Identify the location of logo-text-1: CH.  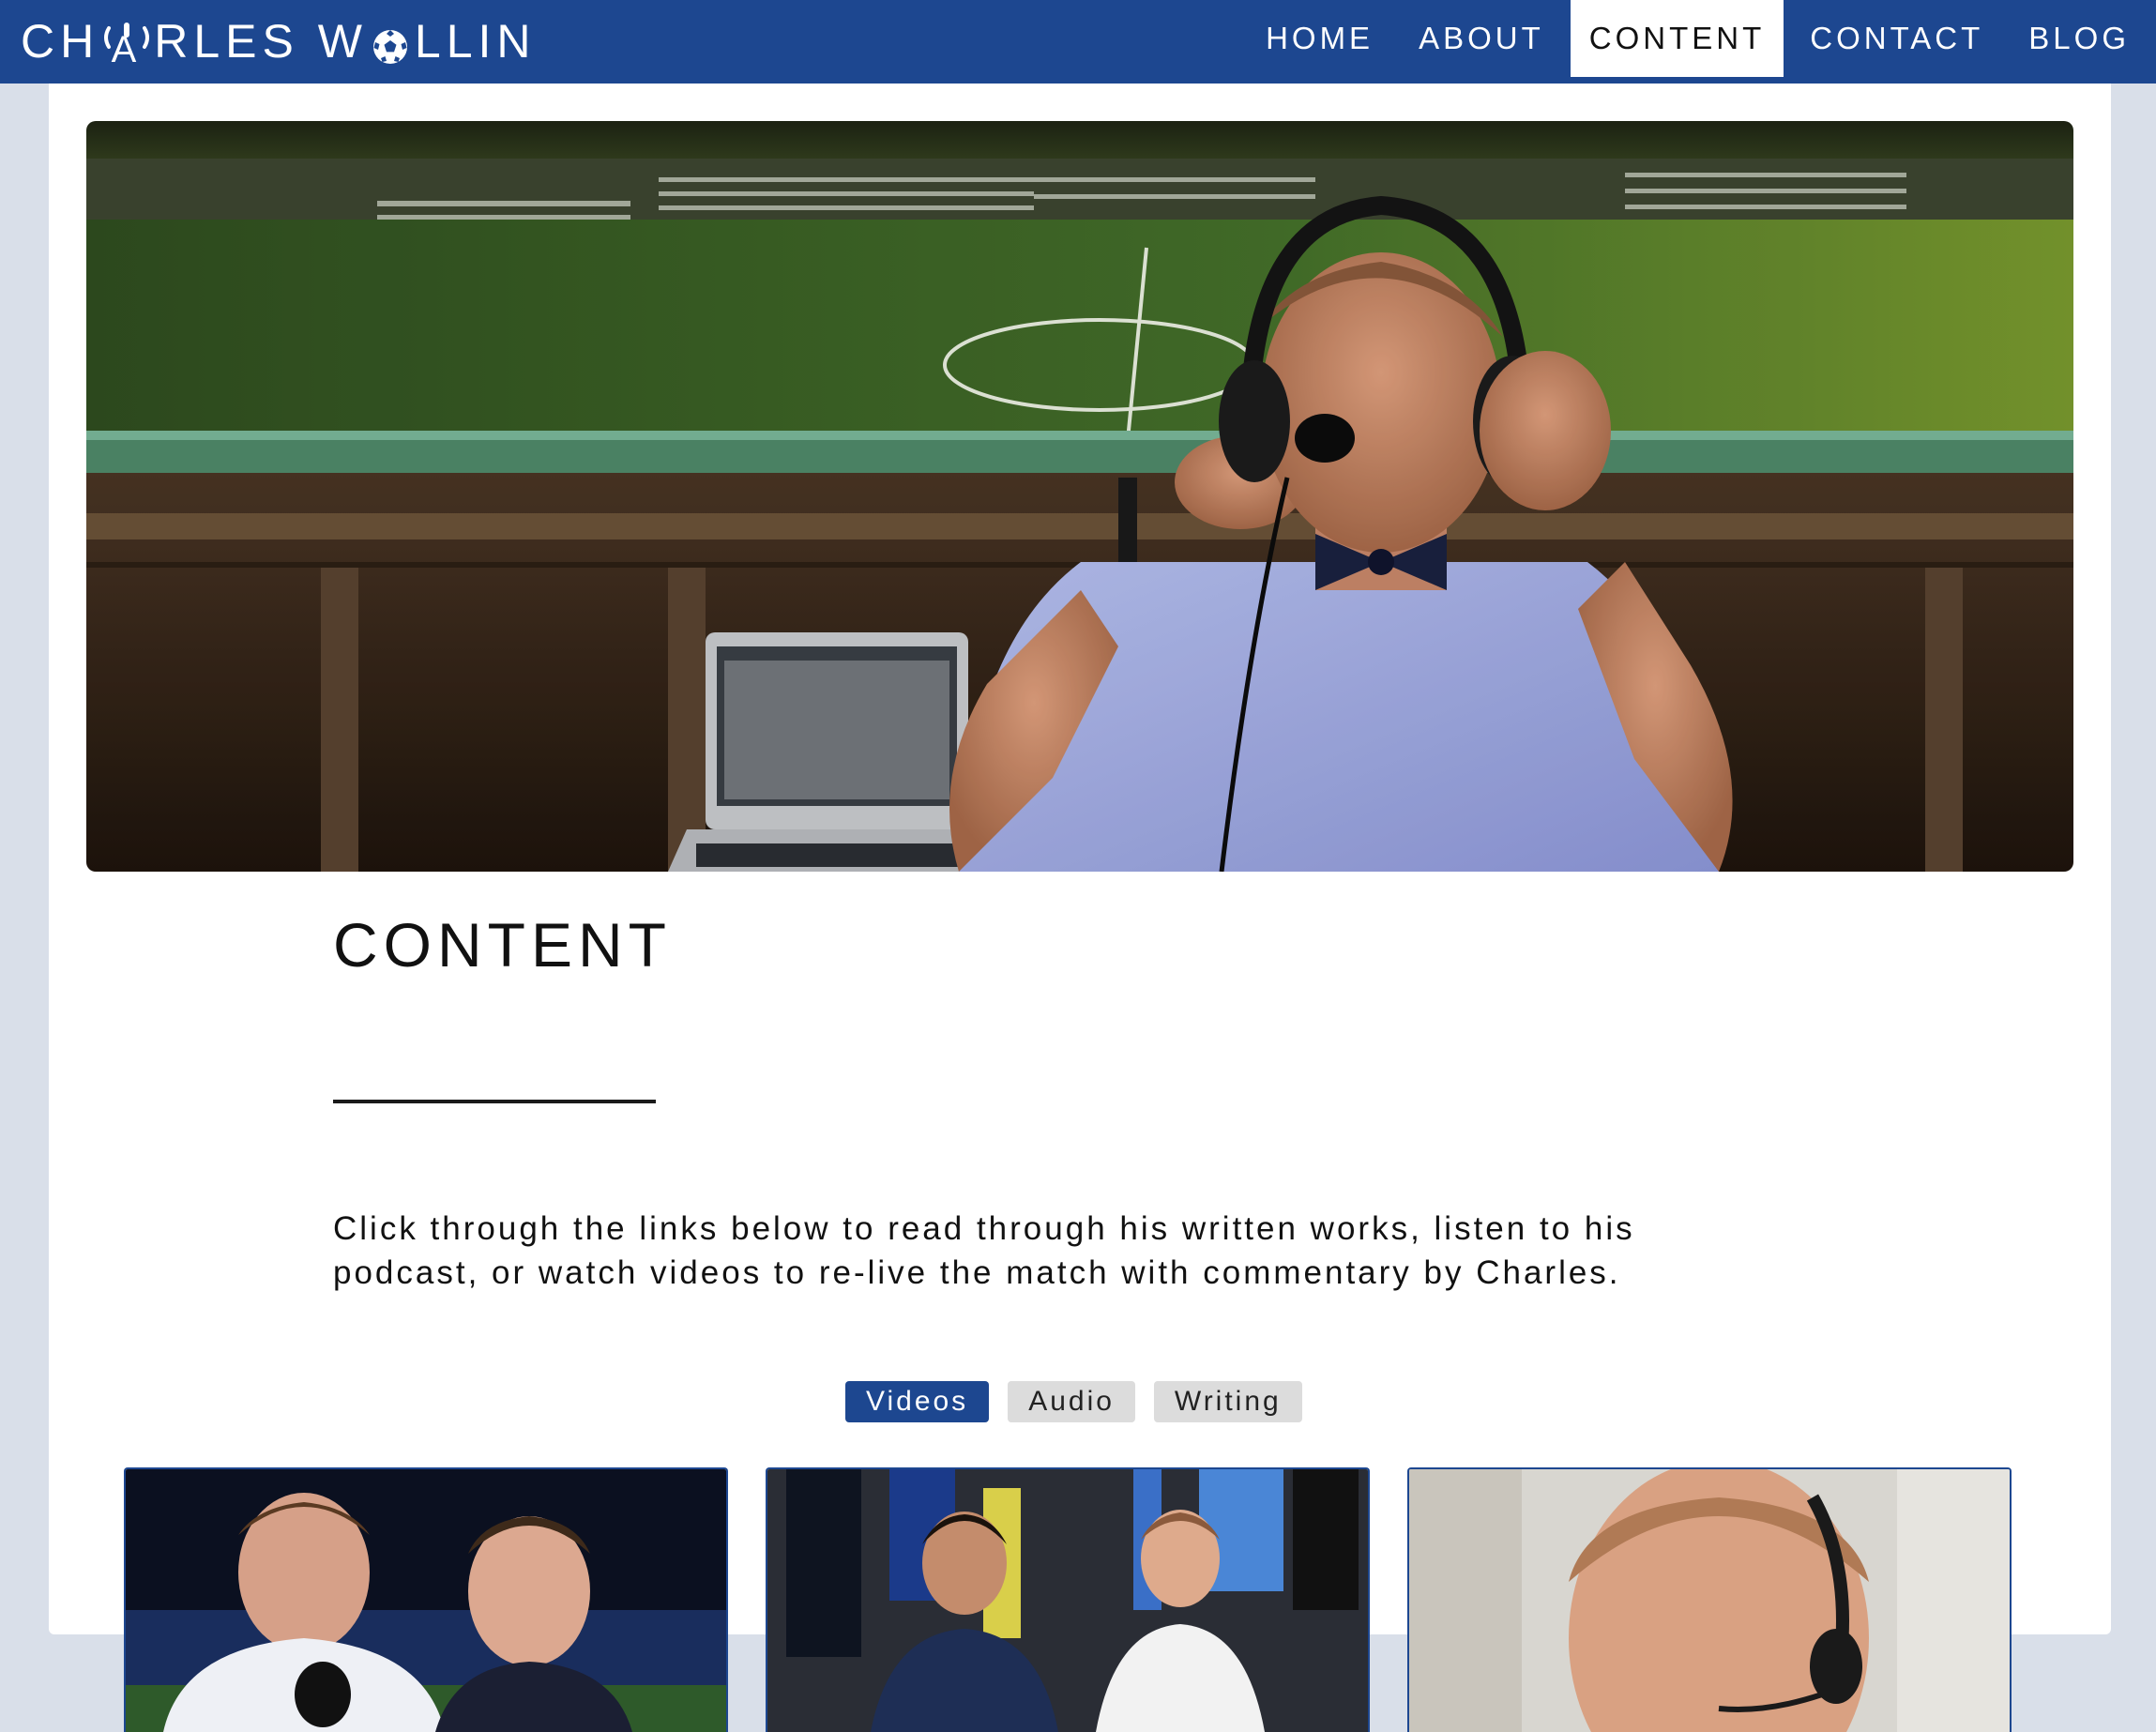
(60, 41).